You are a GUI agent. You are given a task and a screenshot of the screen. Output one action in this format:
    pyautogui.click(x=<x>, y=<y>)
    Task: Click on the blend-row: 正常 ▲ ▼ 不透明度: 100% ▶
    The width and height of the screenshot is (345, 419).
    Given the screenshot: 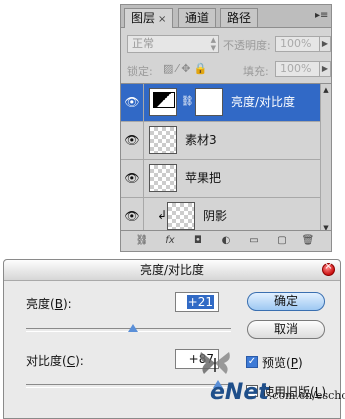 What is the action you would take?
    pyautogui.click(x=229, y=45)
    